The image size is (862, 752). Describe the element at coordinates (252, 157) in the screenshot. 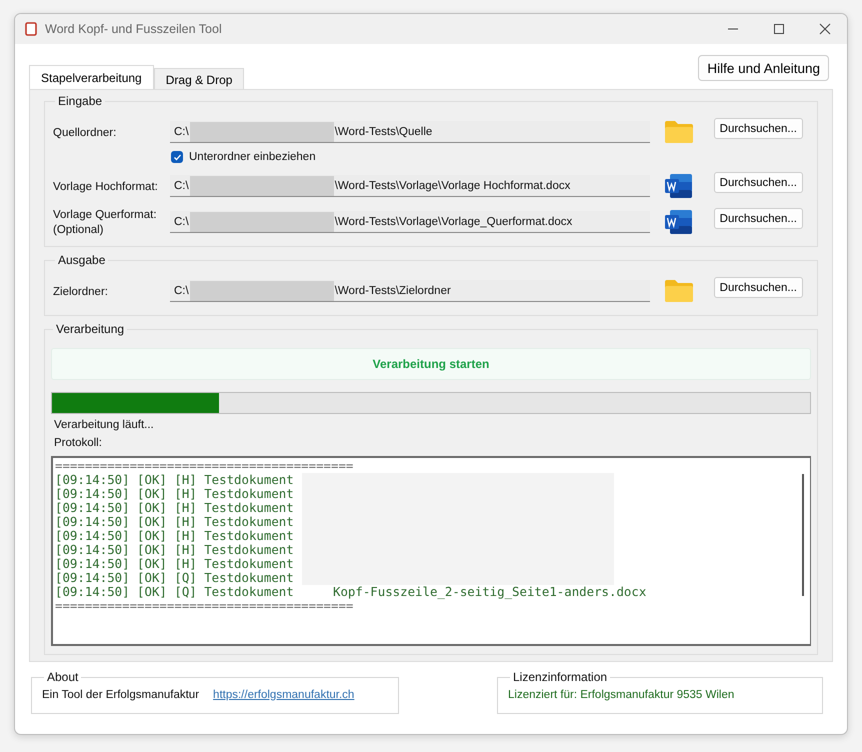

I see `checkbox-label: Unterordner einbeziehen` at that location.